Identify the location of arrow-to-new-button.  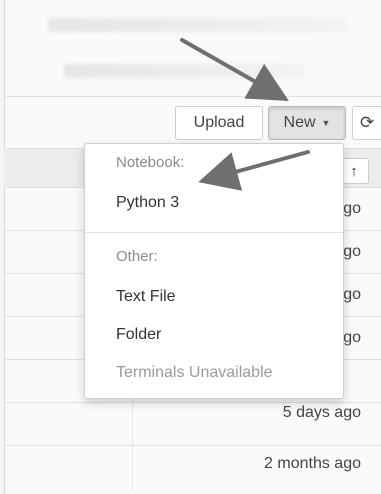
(234, 69).